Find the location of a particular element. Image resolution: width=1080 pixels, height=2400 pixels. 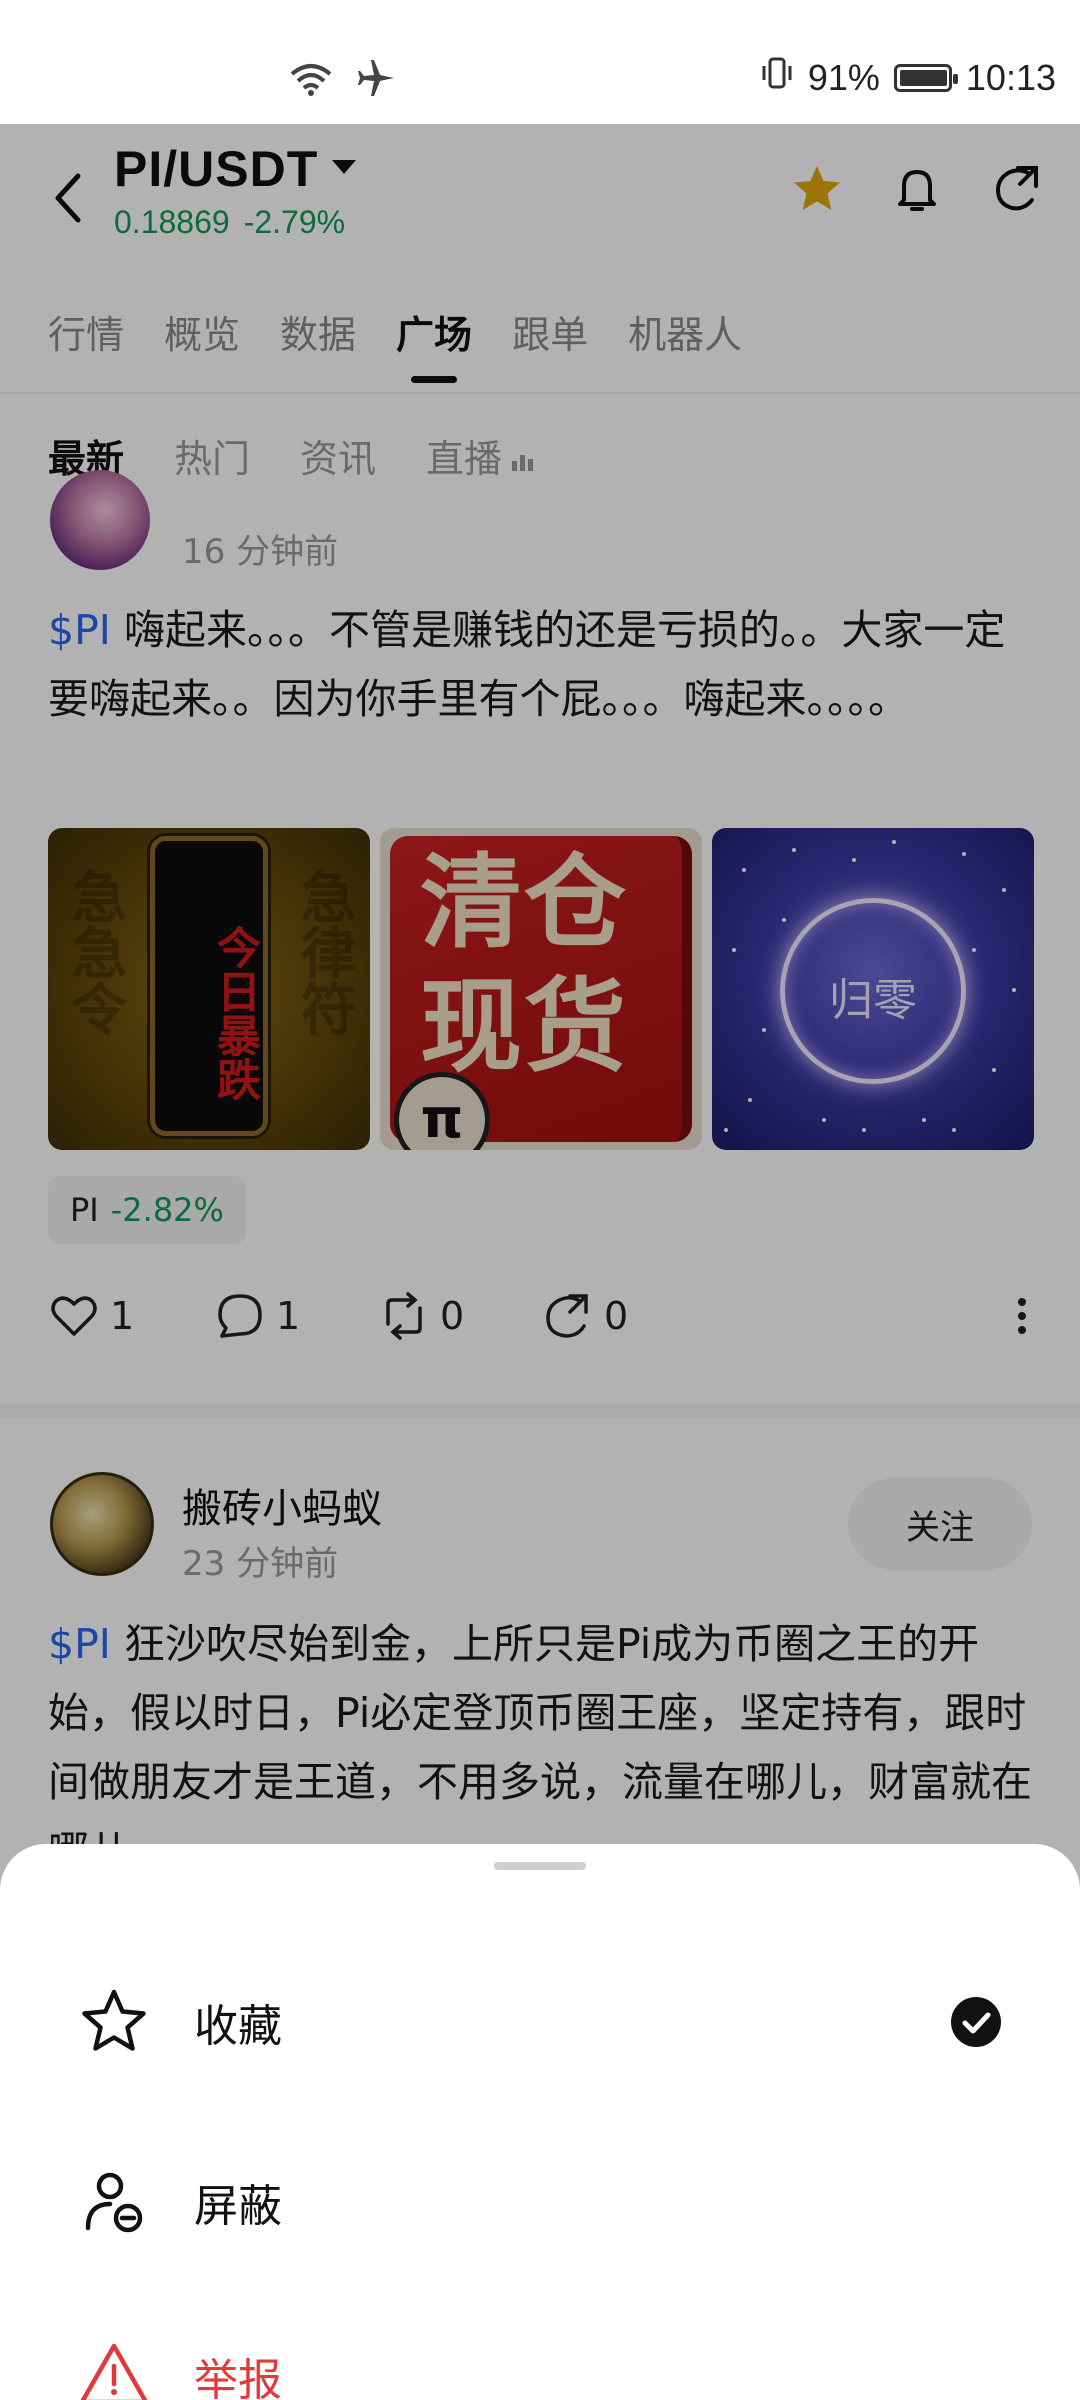

check-circle-icon is located at coordinates (976, 2022).